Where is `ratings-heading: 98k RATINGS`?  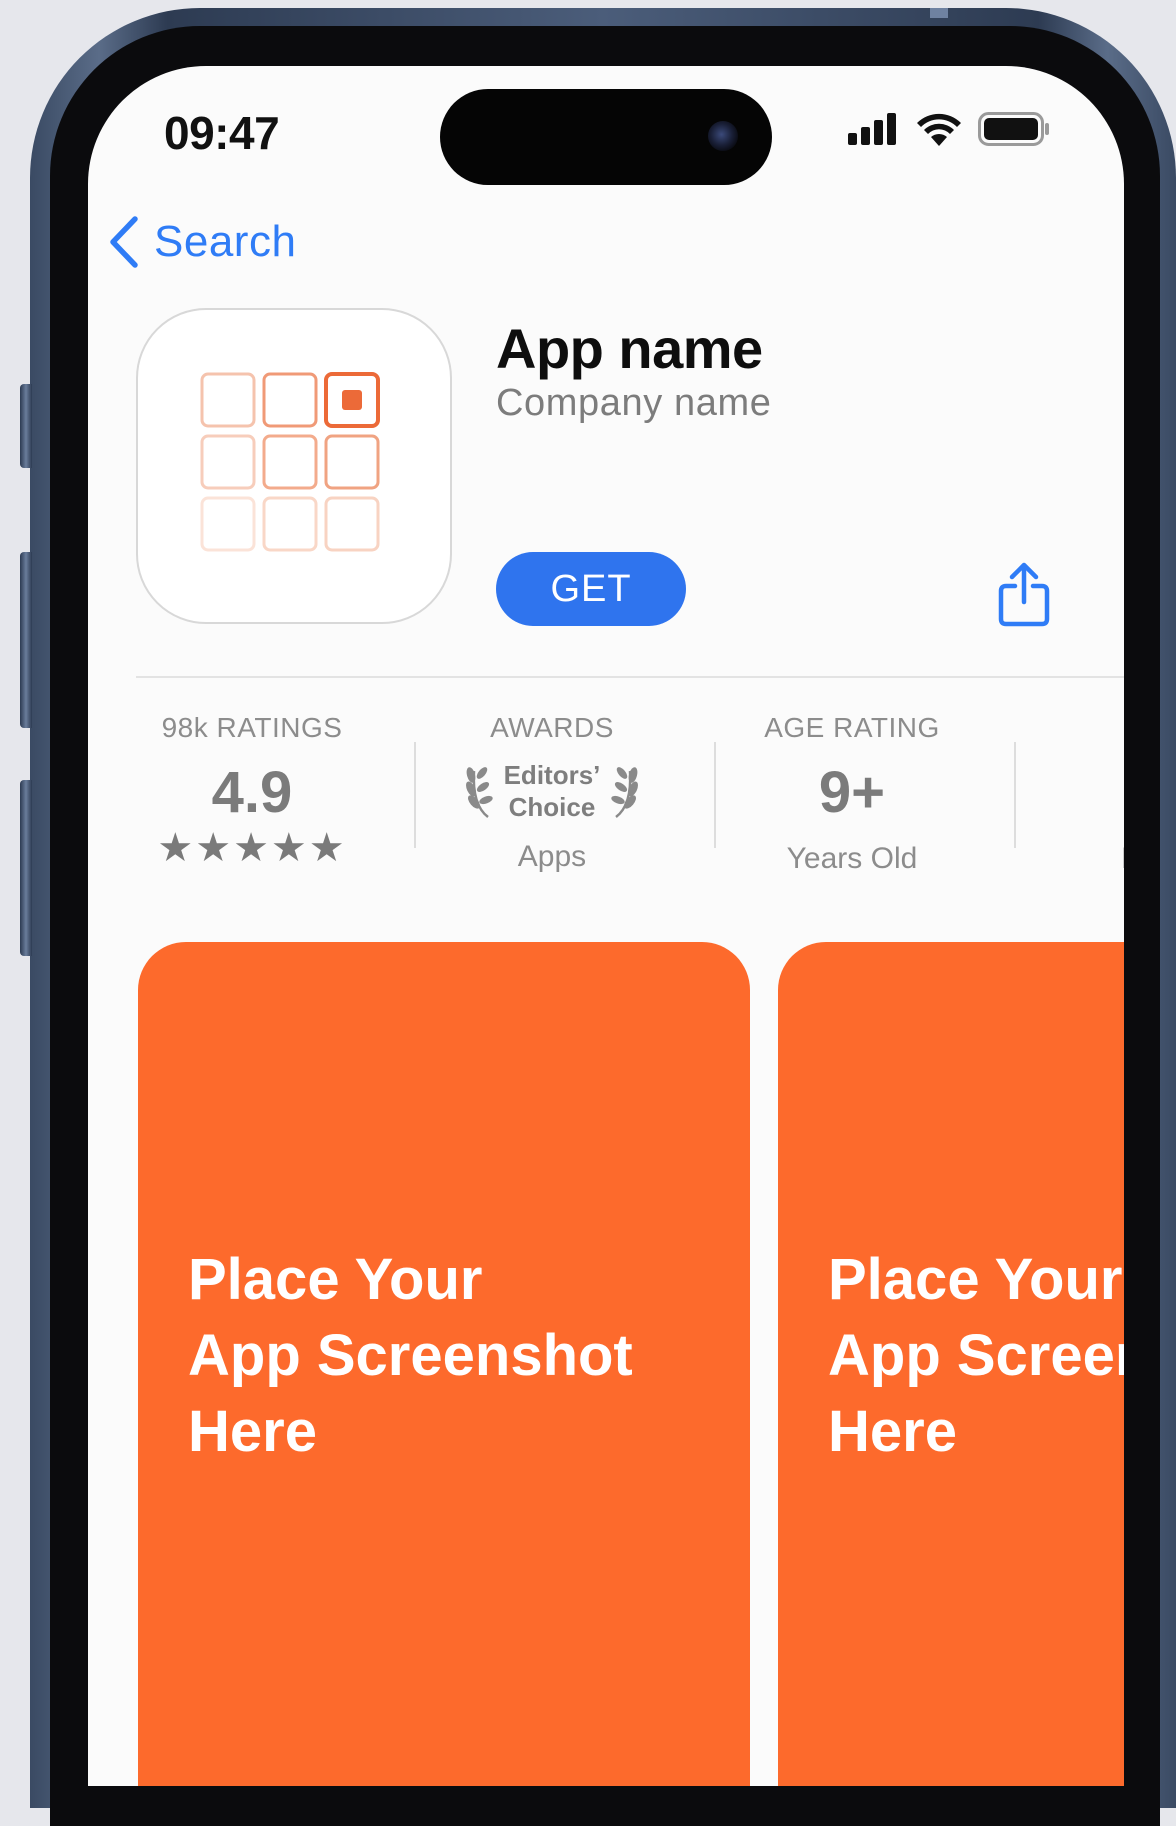 ratings-heading: 98k RATINGS is located at coordinates (252, 727).